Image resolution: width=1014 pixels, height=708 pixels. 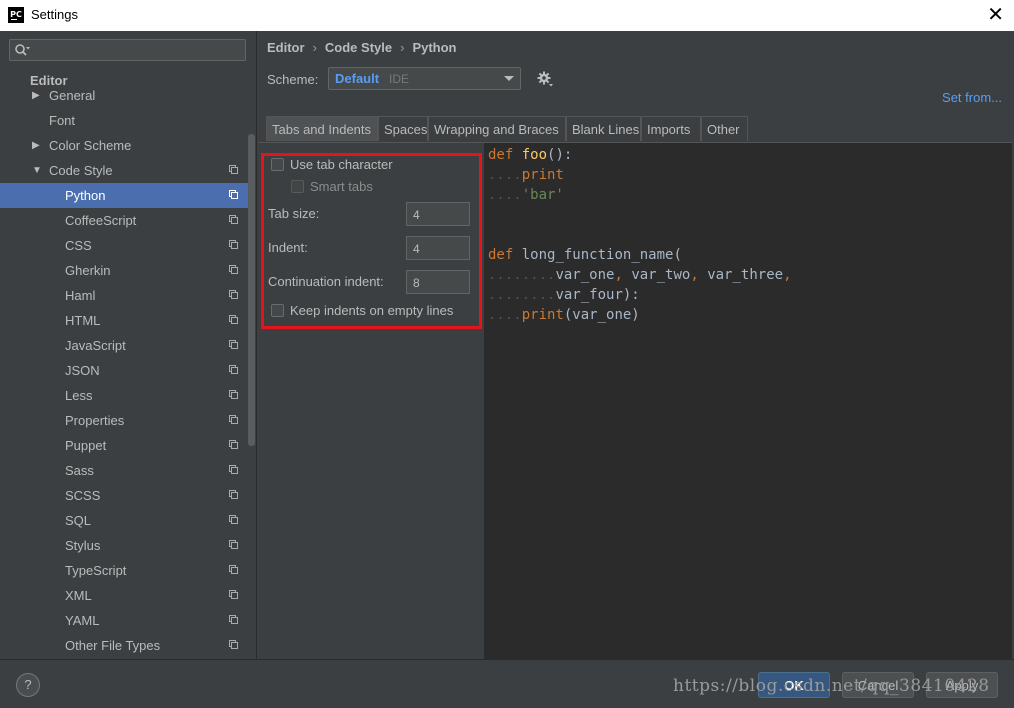 What do you see at coordinates (22, 50) in the screenshot?
I see `search-icon` at bounding box center [22, 50].